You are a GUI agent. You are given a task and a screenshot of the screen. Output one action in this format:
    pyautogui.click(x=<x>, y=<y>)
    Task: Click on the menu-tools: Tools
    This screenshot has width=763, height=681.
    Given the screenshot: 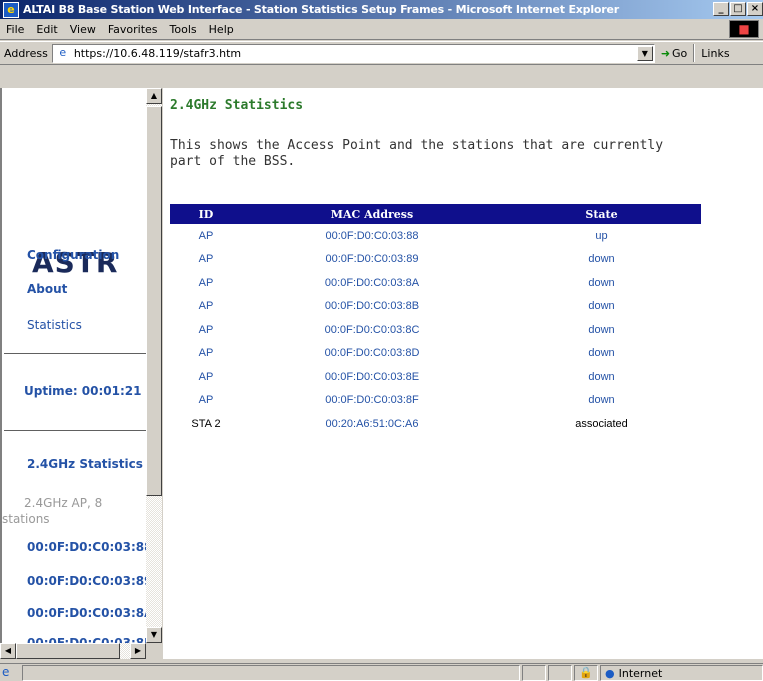 What is the action you would take?
    pyautogui.click(x=183, y=29)
    